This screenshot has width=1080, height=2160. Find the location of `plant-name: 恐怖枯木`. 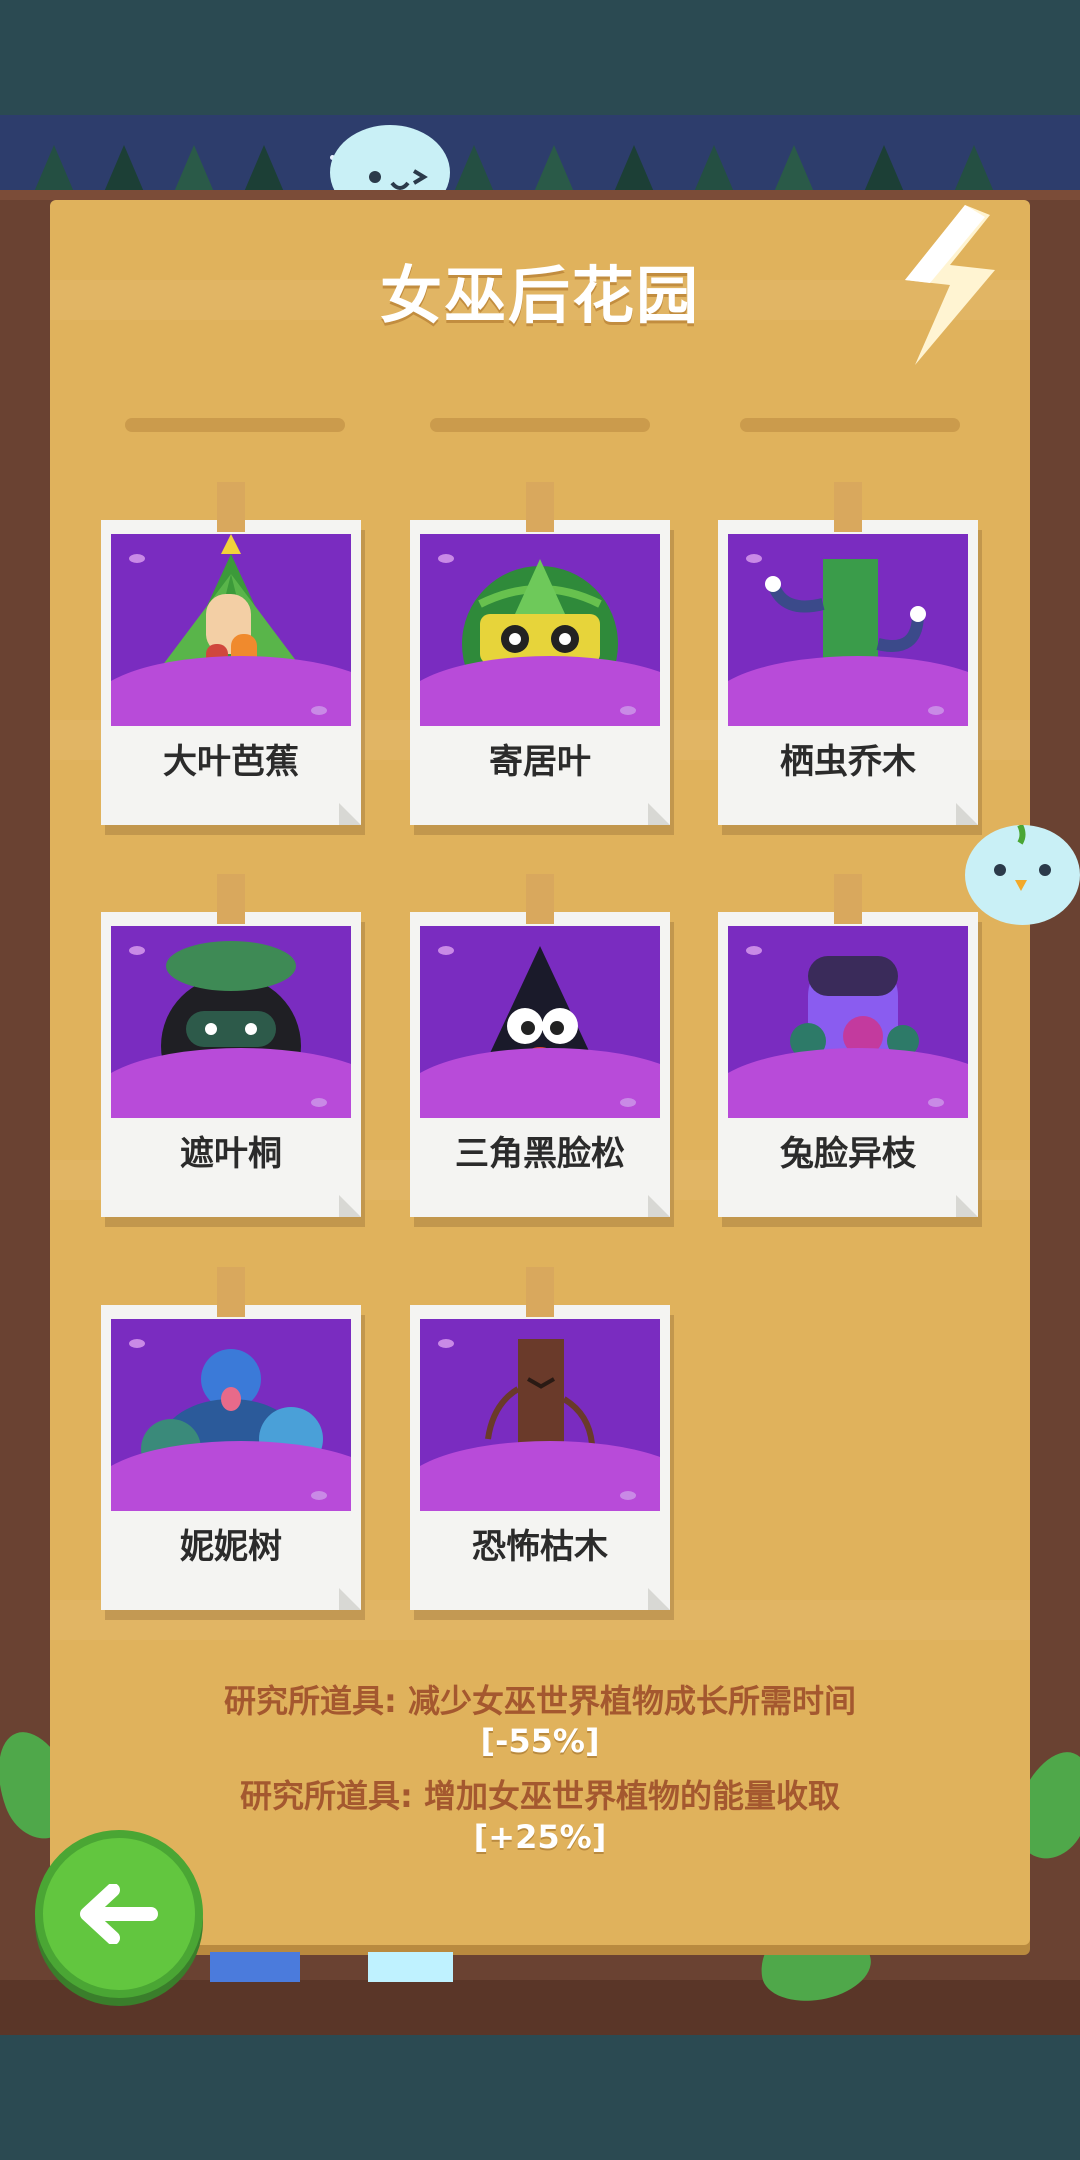

plant-name: 恐怖枯木 is located at coordinates (540, 1547).